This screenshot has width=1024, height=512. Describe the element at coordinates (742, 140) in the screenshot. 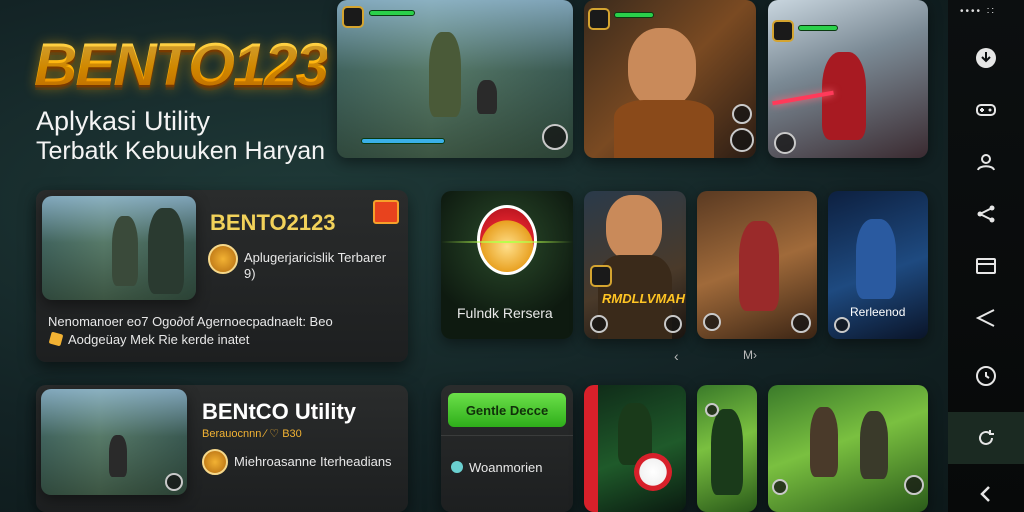

I see `attack-button-icon` at that location.